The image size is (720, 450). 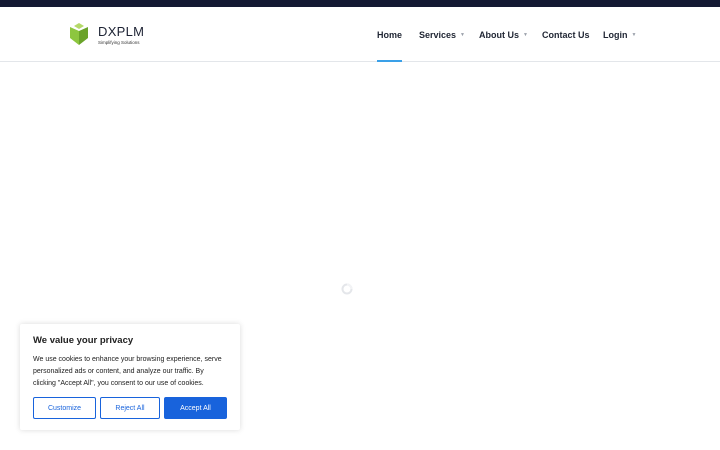 What do you see at coordinates (360, 3) in the screenshot?
I see `top-bar` at bounding box center [360, 3].